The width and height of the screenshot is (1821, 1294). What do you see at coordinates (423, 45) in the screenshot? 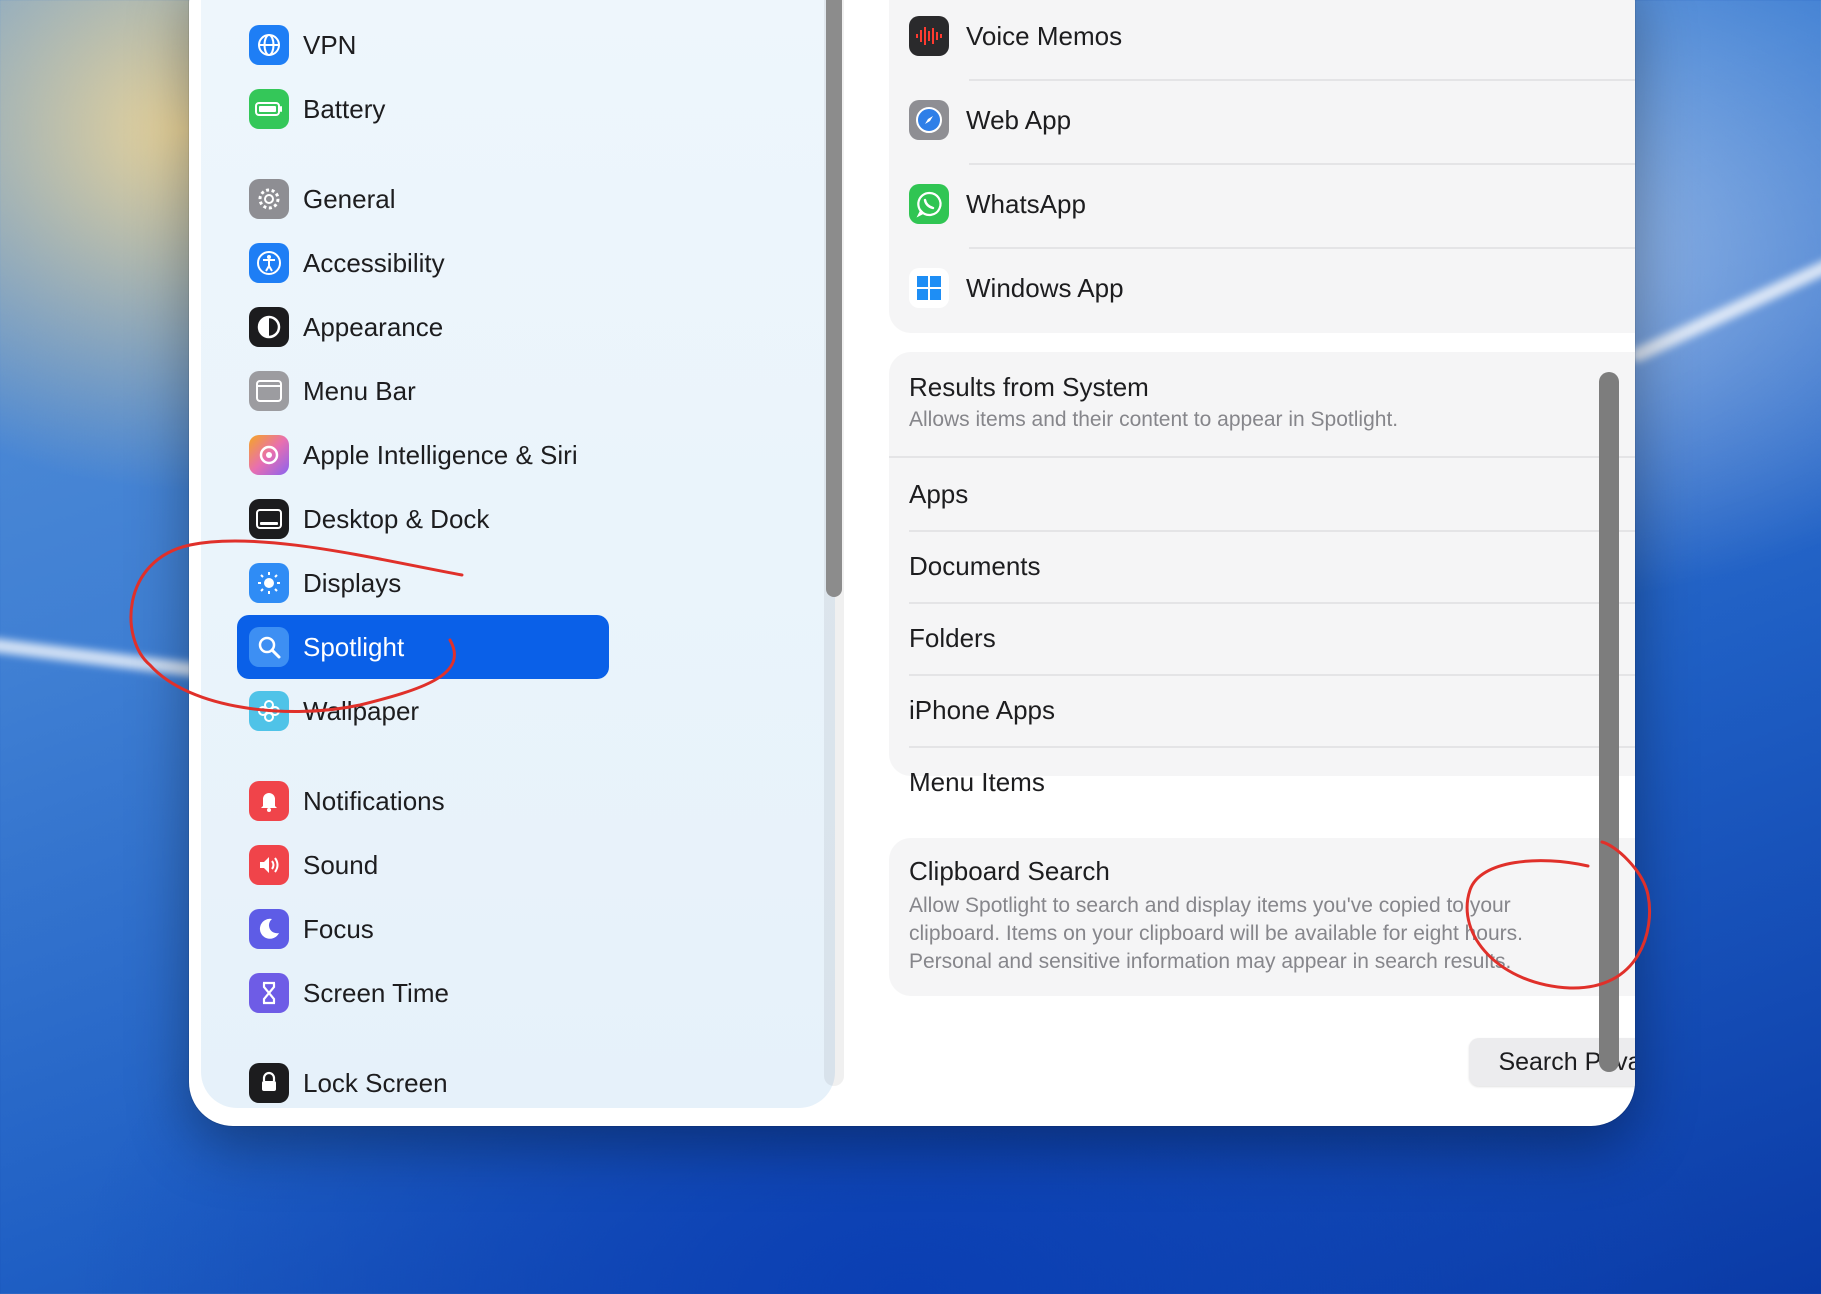
I see `sidebar-item-vpn: VPN` at bounding box center [423, 45].